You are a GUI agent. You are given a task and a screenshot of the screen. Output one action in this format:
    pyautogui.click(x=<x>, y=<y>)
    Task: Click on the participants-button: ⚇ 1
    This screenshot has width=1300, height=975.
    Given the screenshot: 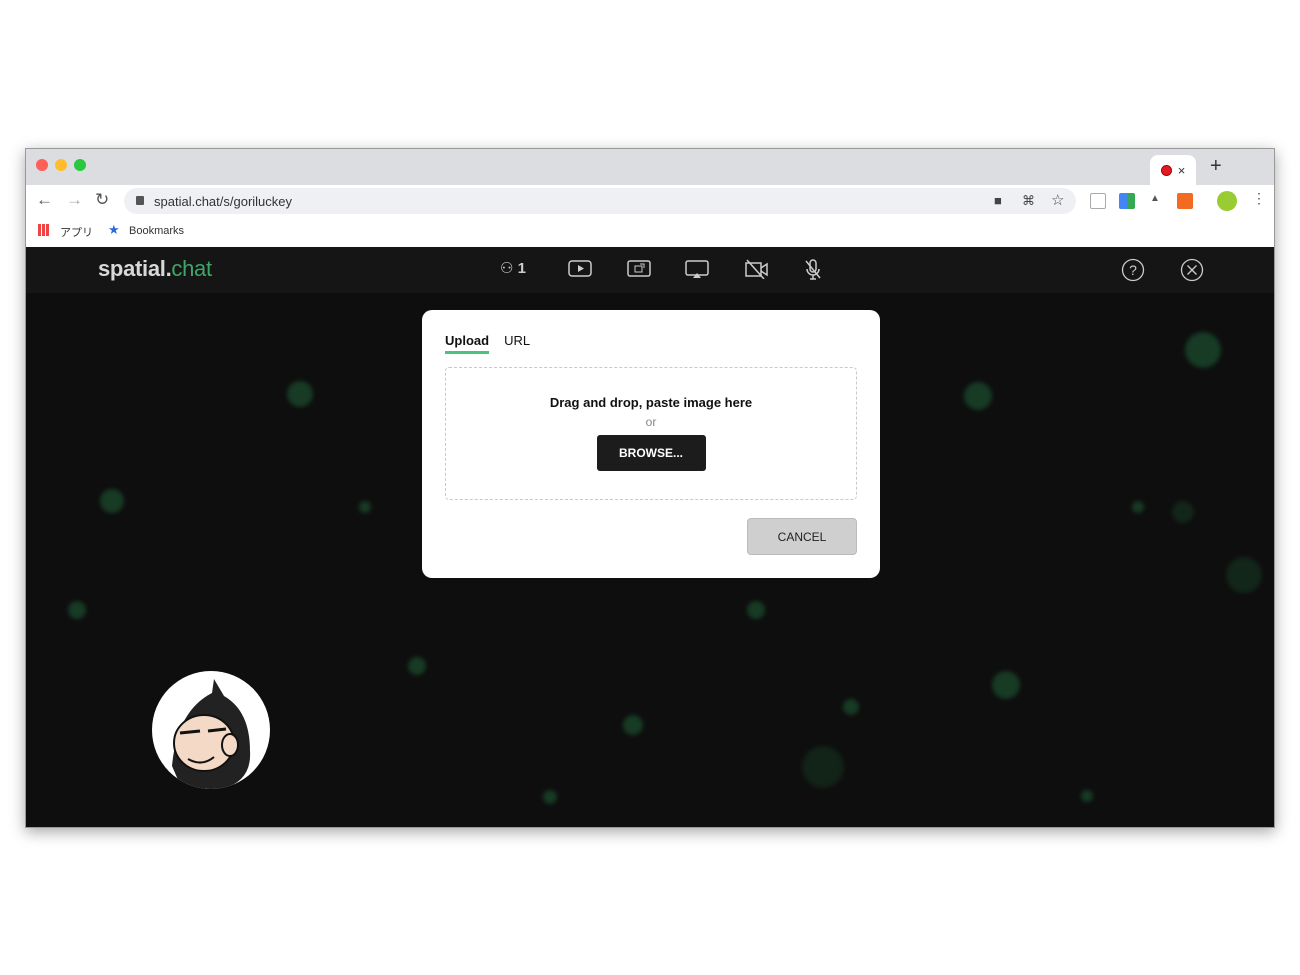 What is the action you would take?
    pyautogui.click(x=513, y=268)
    